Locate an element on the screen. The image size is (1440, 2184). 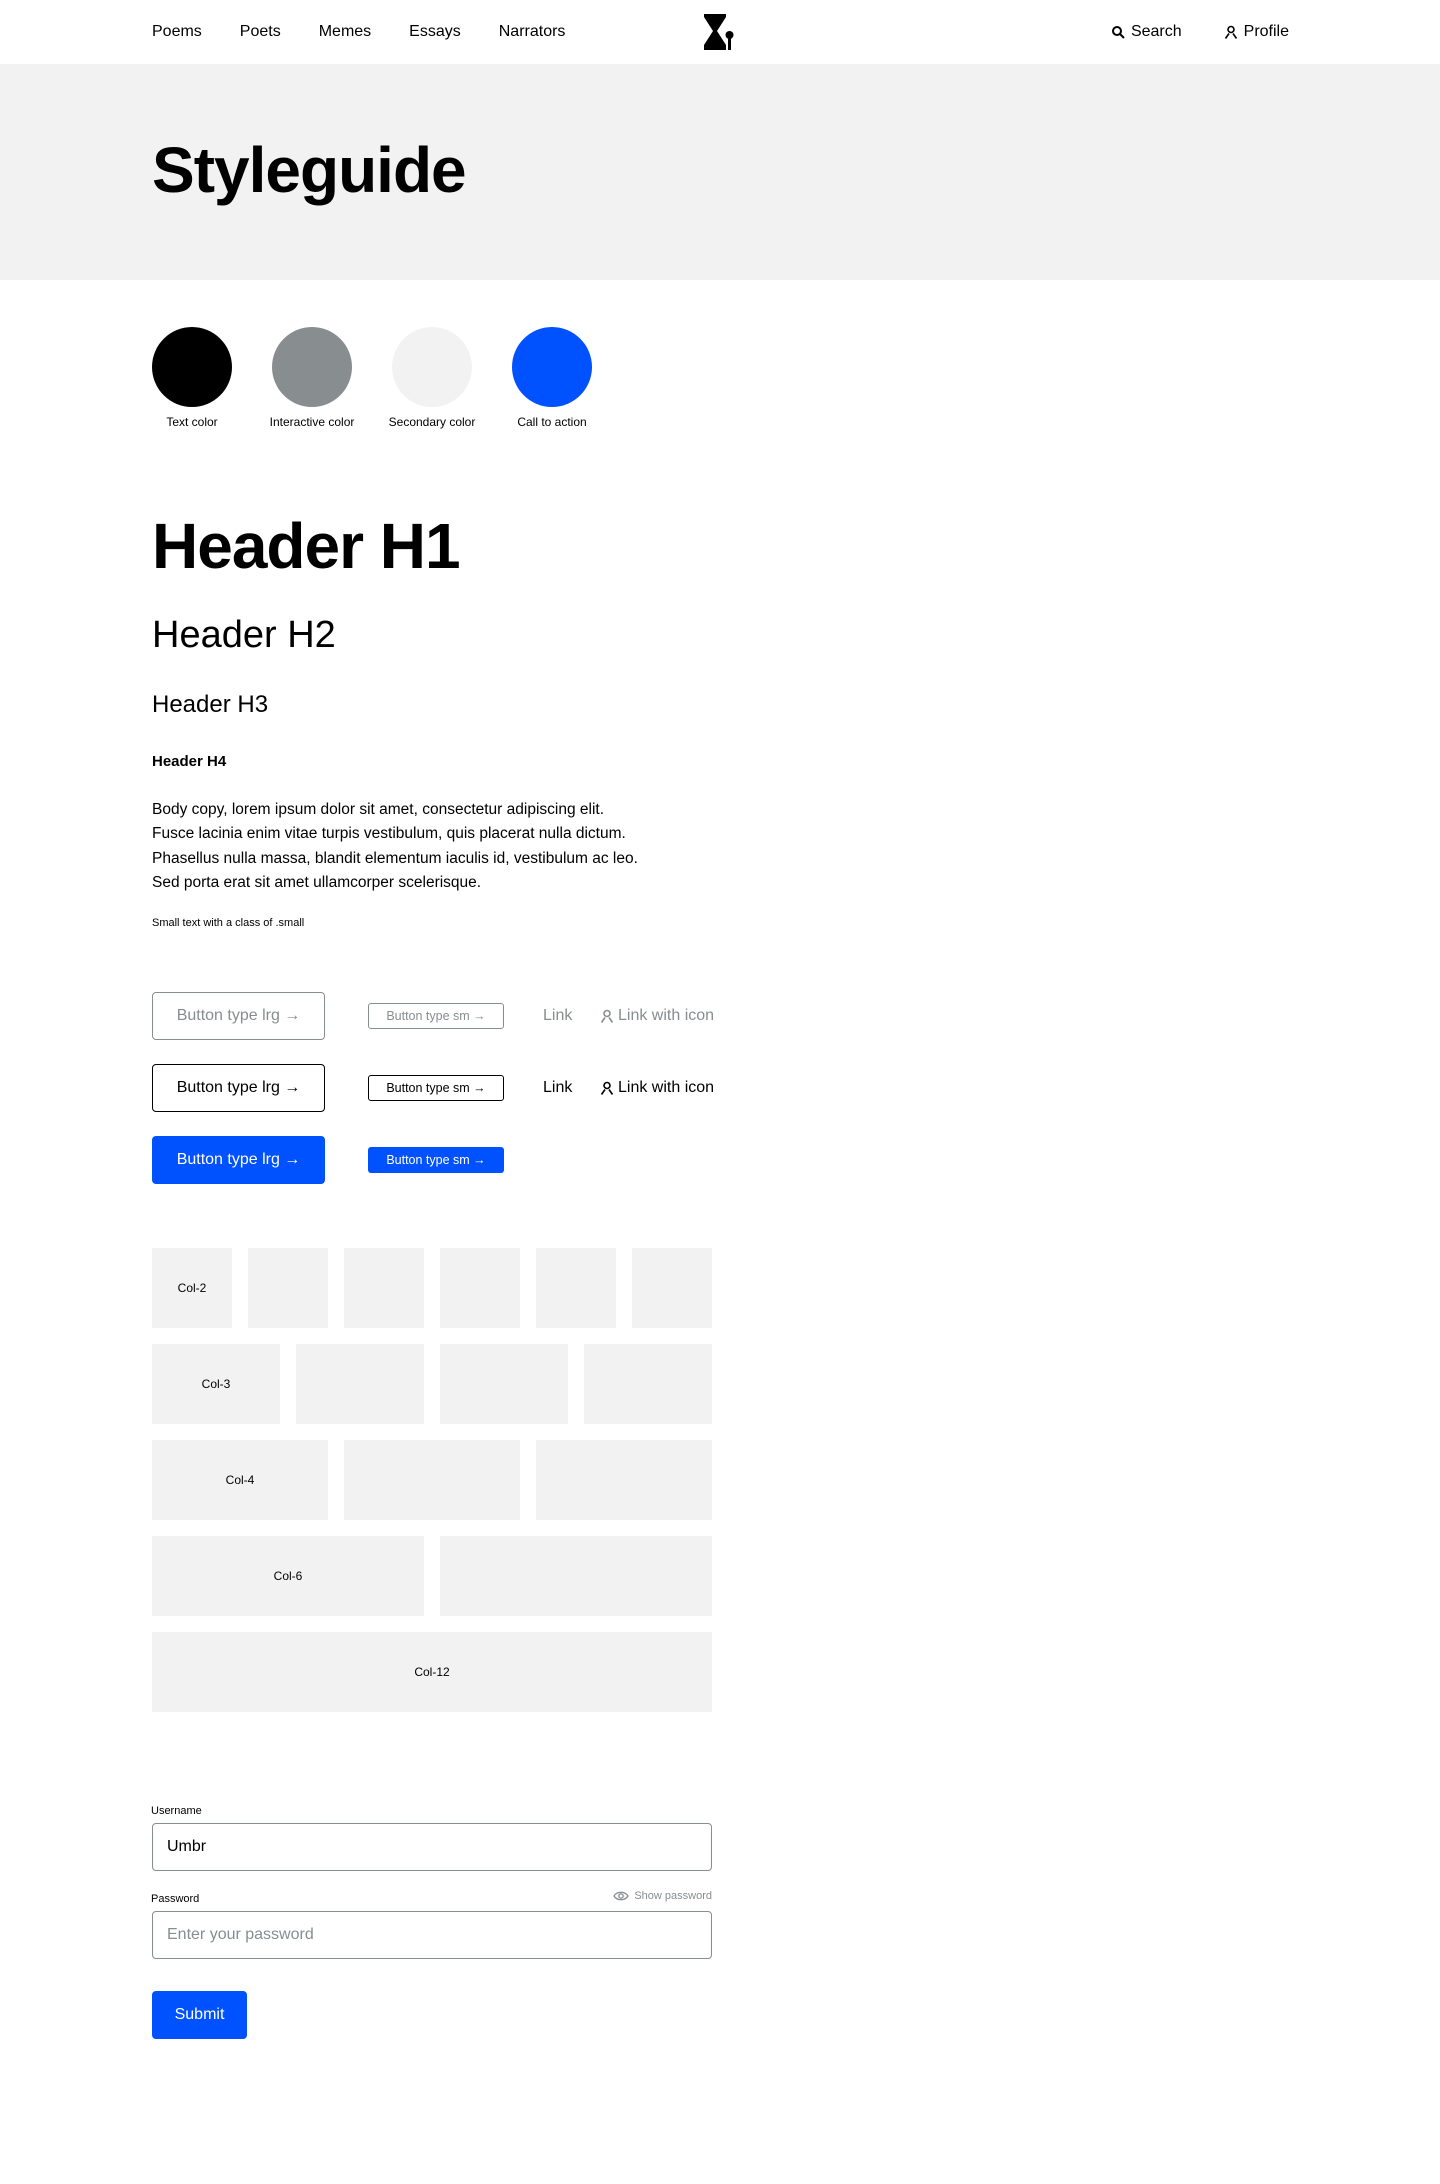
eye-icon is located at coordinates (621, 1896).